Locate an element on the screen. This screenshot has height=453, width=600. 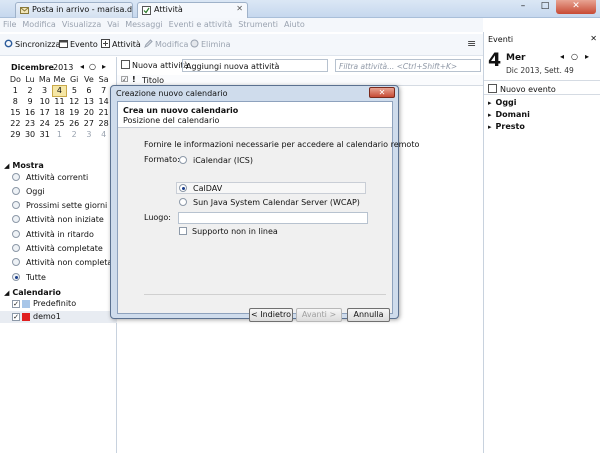
day-cell-next-month: 4 is located at coordinates (103, 134).